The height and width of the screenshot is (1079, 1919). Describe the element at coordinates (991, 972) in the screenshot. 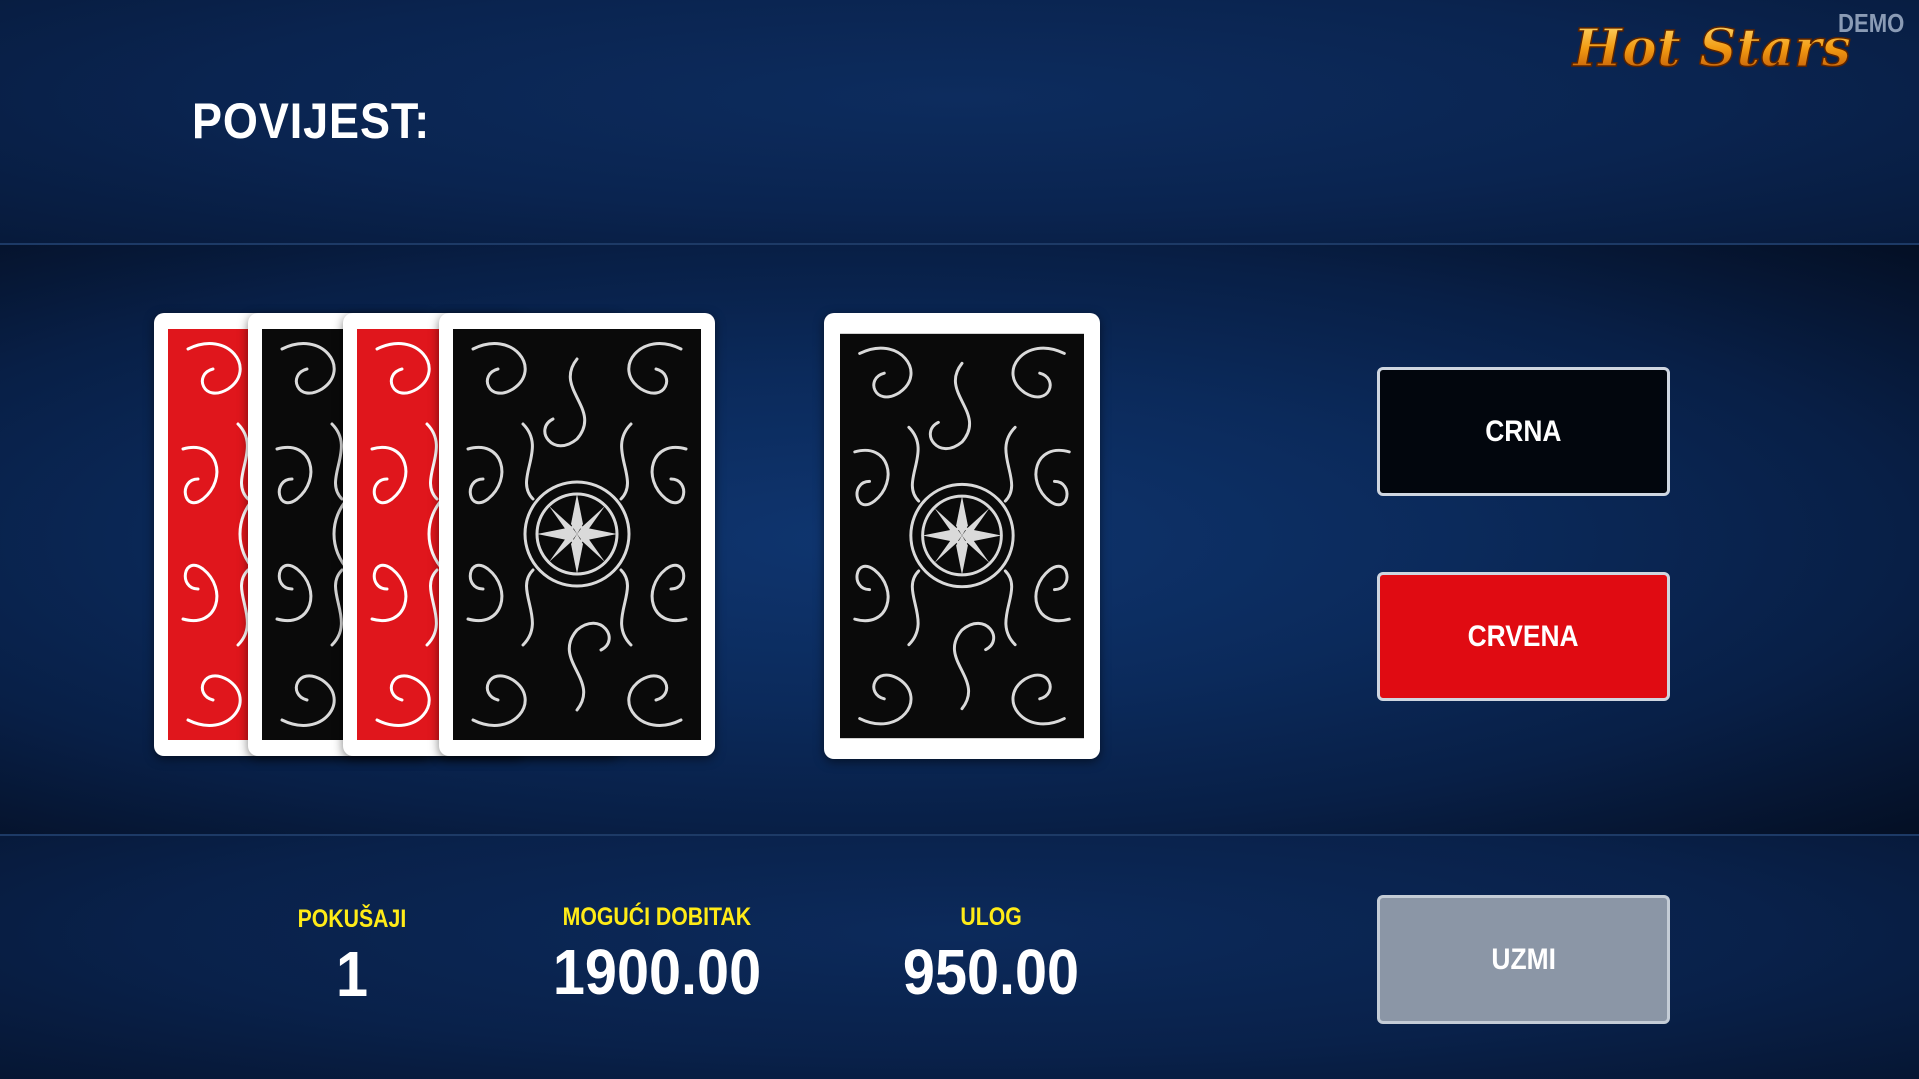

I see `bet-value: 950.00` at that location.